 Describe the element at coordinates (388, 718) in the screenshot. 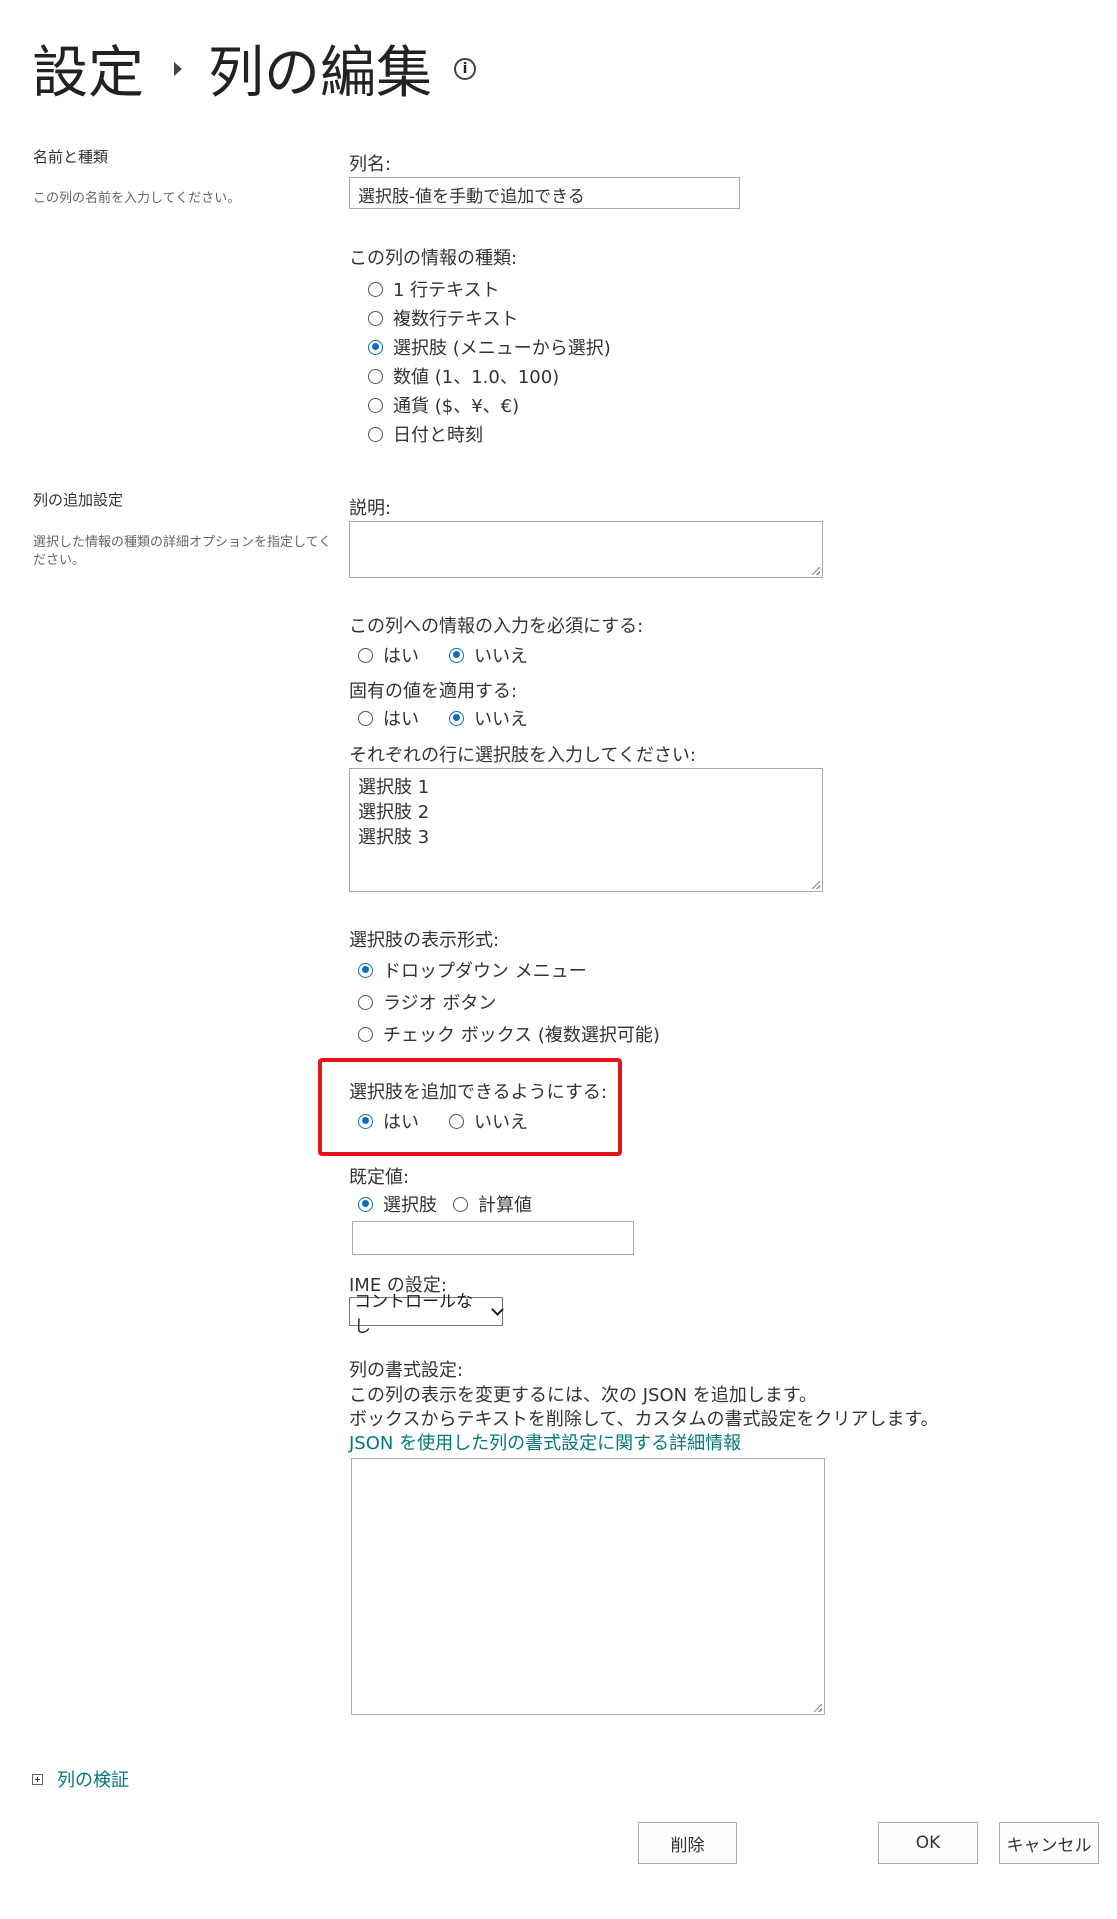

I see `unique-yes: はい` at that location.